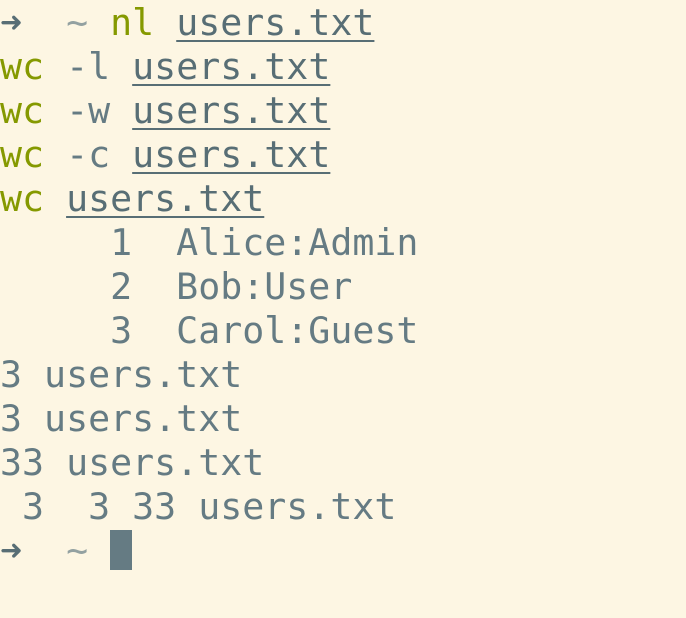  I want to click on text-cursor, so click(121, 550).